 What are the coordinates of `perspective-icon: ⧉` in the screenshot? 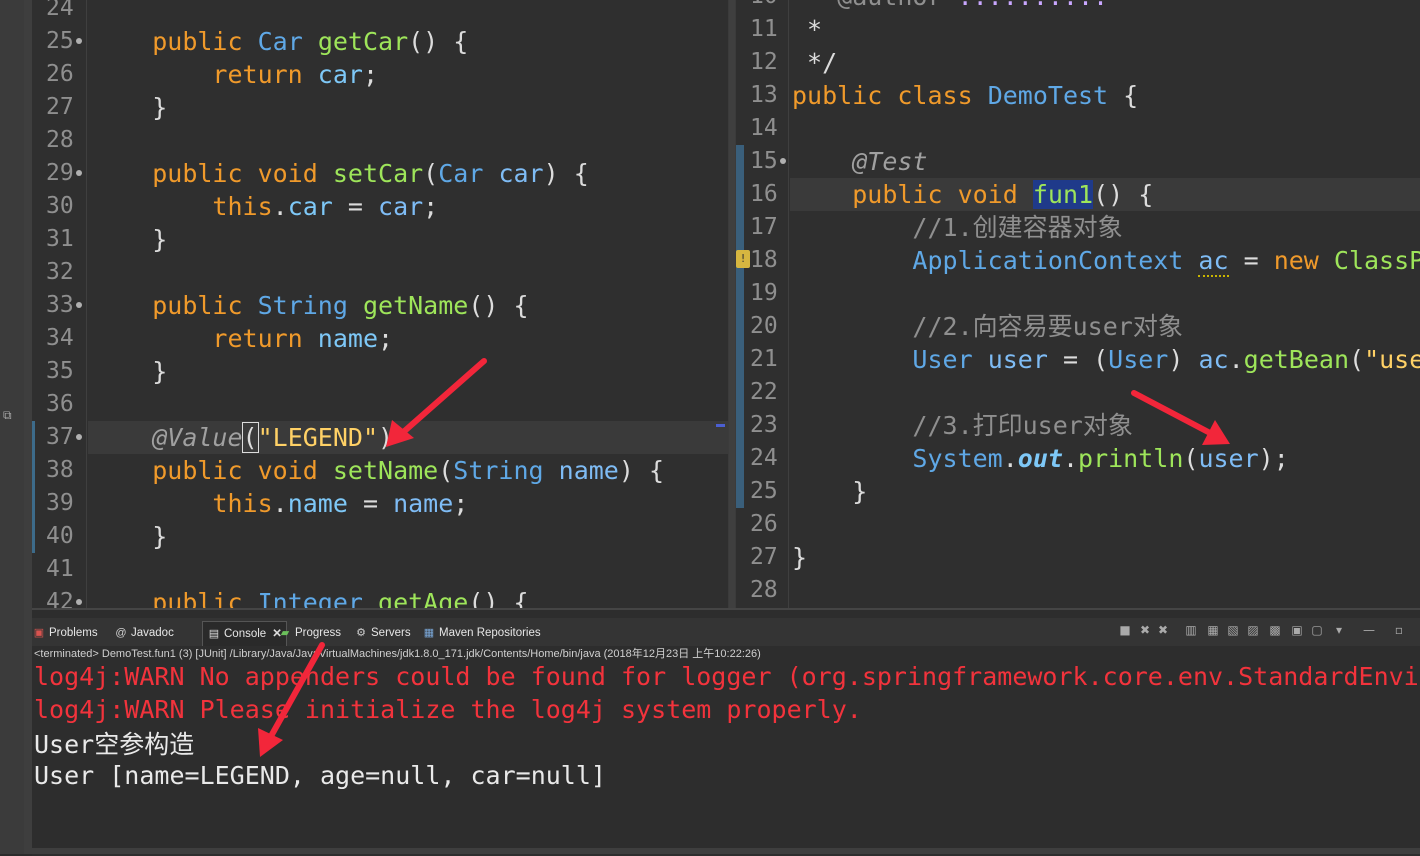 It's located at (11, 416).